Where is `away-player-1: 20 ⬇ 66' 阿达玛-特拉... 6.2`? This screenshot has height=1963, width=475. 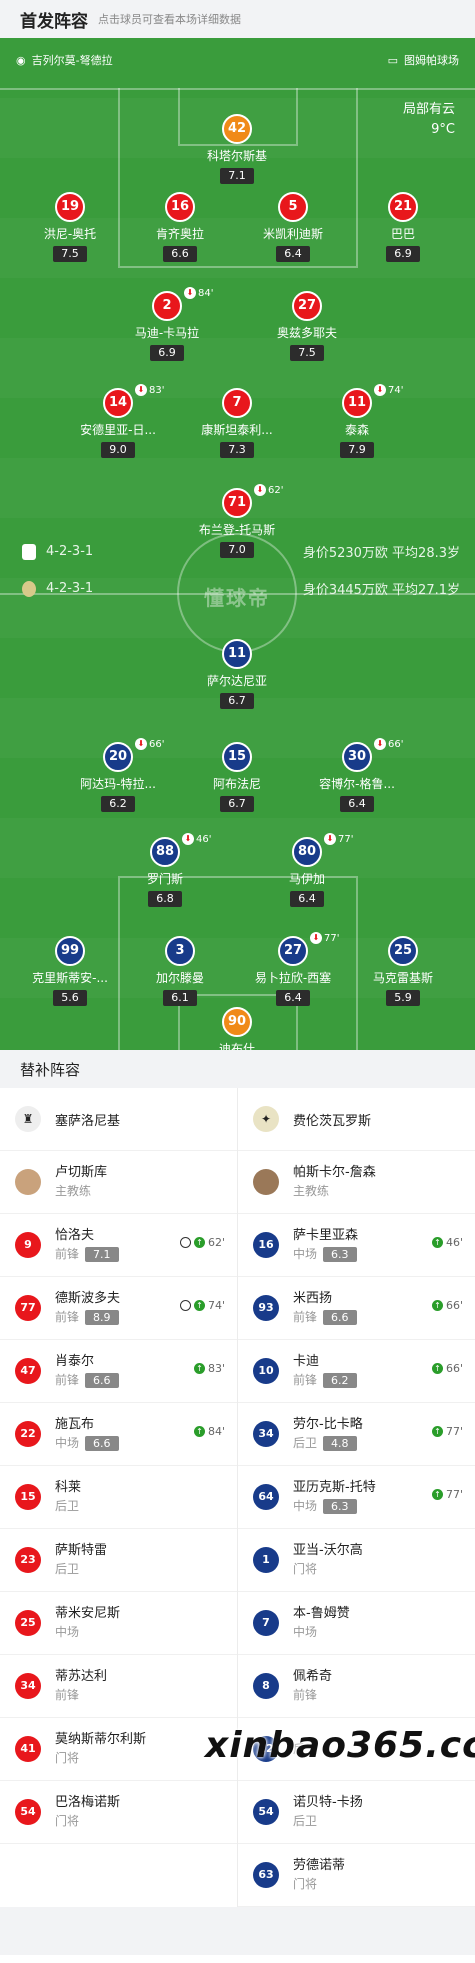
away-player-1: 20 ⬇ 66' 阿达玛-特拉... 6.2 is located at coordinates (118, 775).